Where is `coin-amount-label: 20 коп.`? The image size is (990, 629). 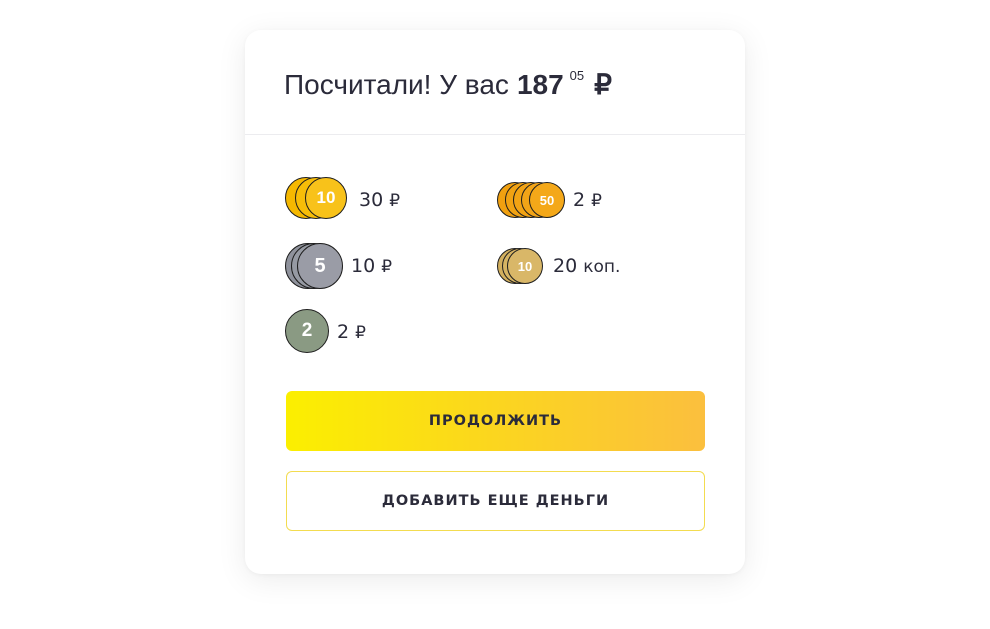
coin-amount-label: 20 коп. is located at coordinates (587, 266).